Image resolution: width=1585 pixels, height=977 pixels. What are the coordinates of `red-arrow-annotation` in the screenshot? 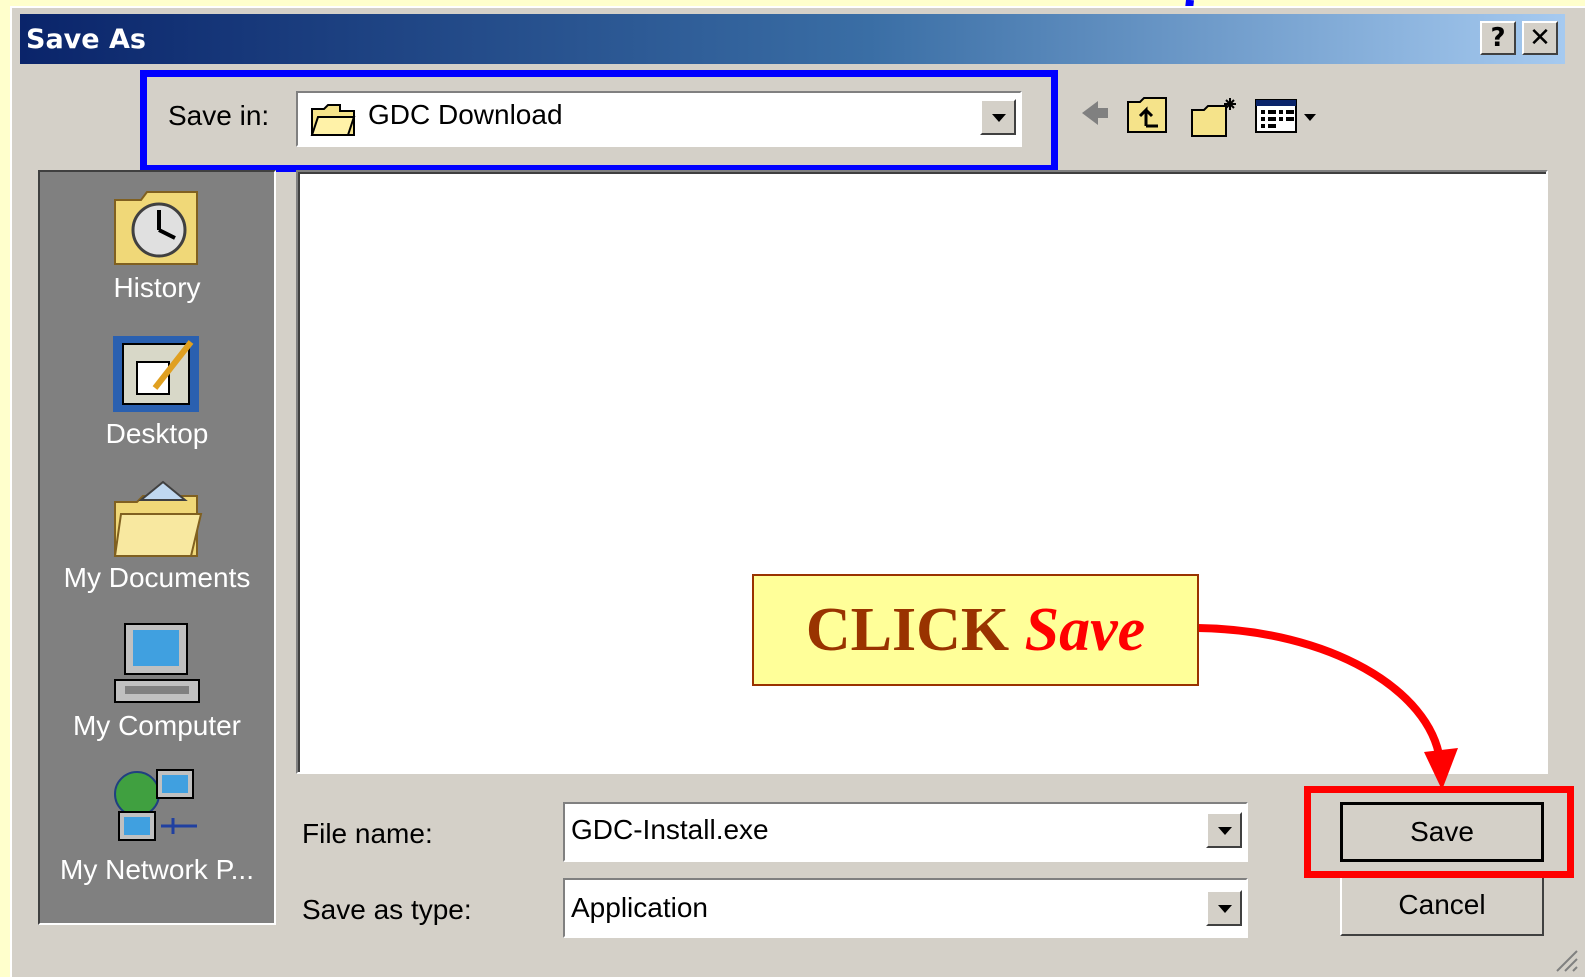 It's located at (1327, 707).